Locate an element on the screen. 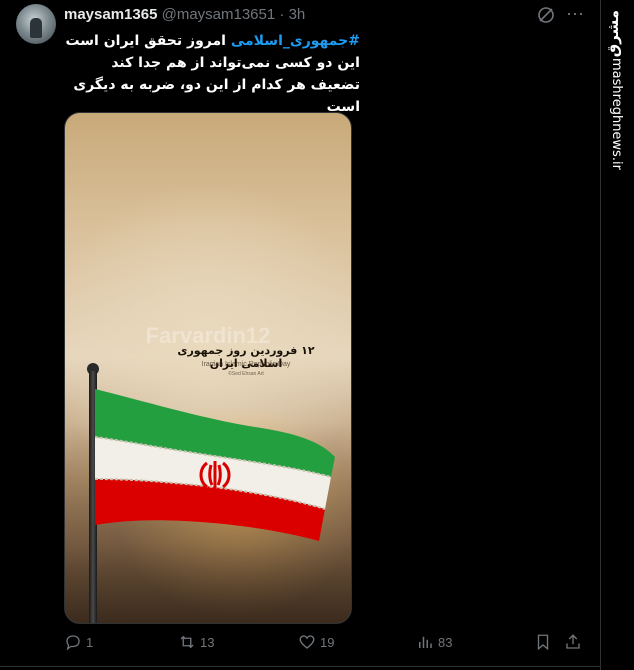  timestamp: 3h is located at coordinates (297, 14).